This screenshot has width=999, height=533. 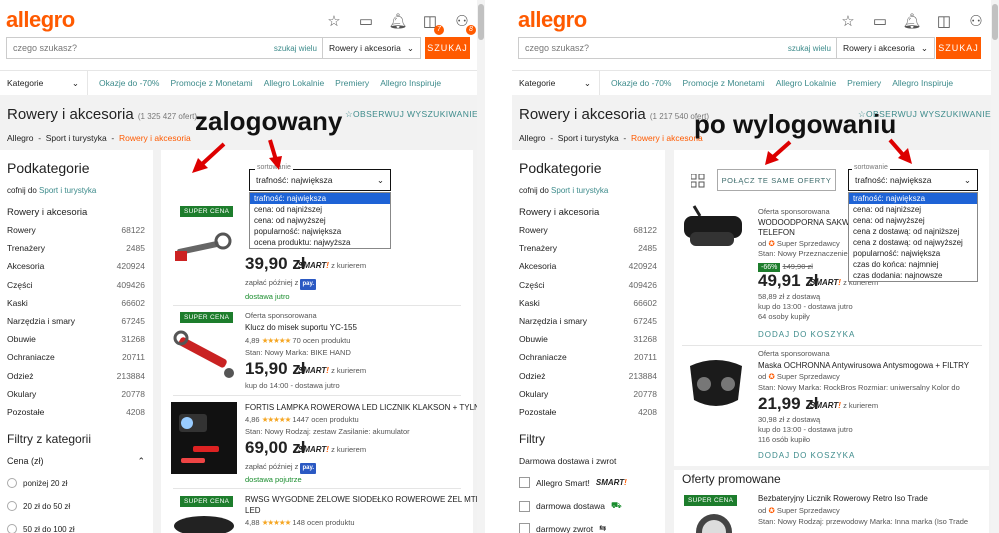 What do you see at coordinates (76, 380) in the screenshot?
I see `category-item: Odzież 213884` at bounding box center [76, 380].